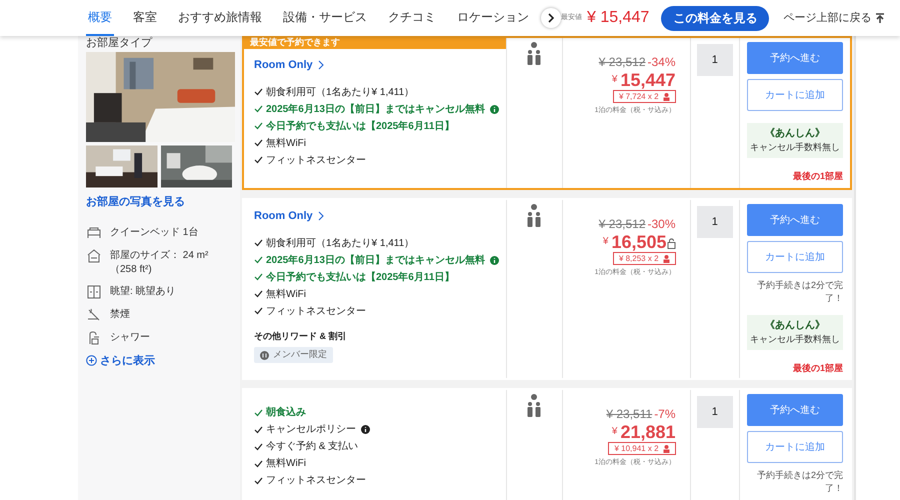 This screenshot has height=500, width=900. Describe the element at coordinates (286, 413) in the screenshot. I see `feature-text: 朝食込み` at that location.